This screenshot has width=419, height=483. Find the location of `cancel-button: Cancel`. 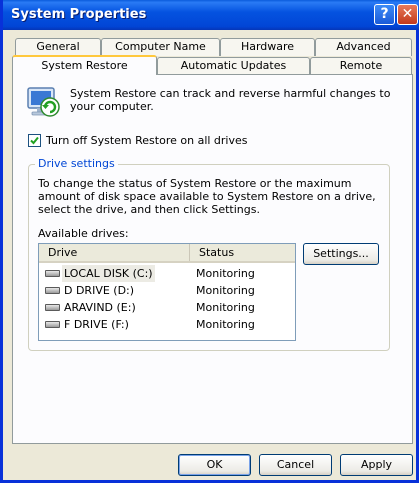

cancel-button: Cancel is located at coordinates (295, 465).